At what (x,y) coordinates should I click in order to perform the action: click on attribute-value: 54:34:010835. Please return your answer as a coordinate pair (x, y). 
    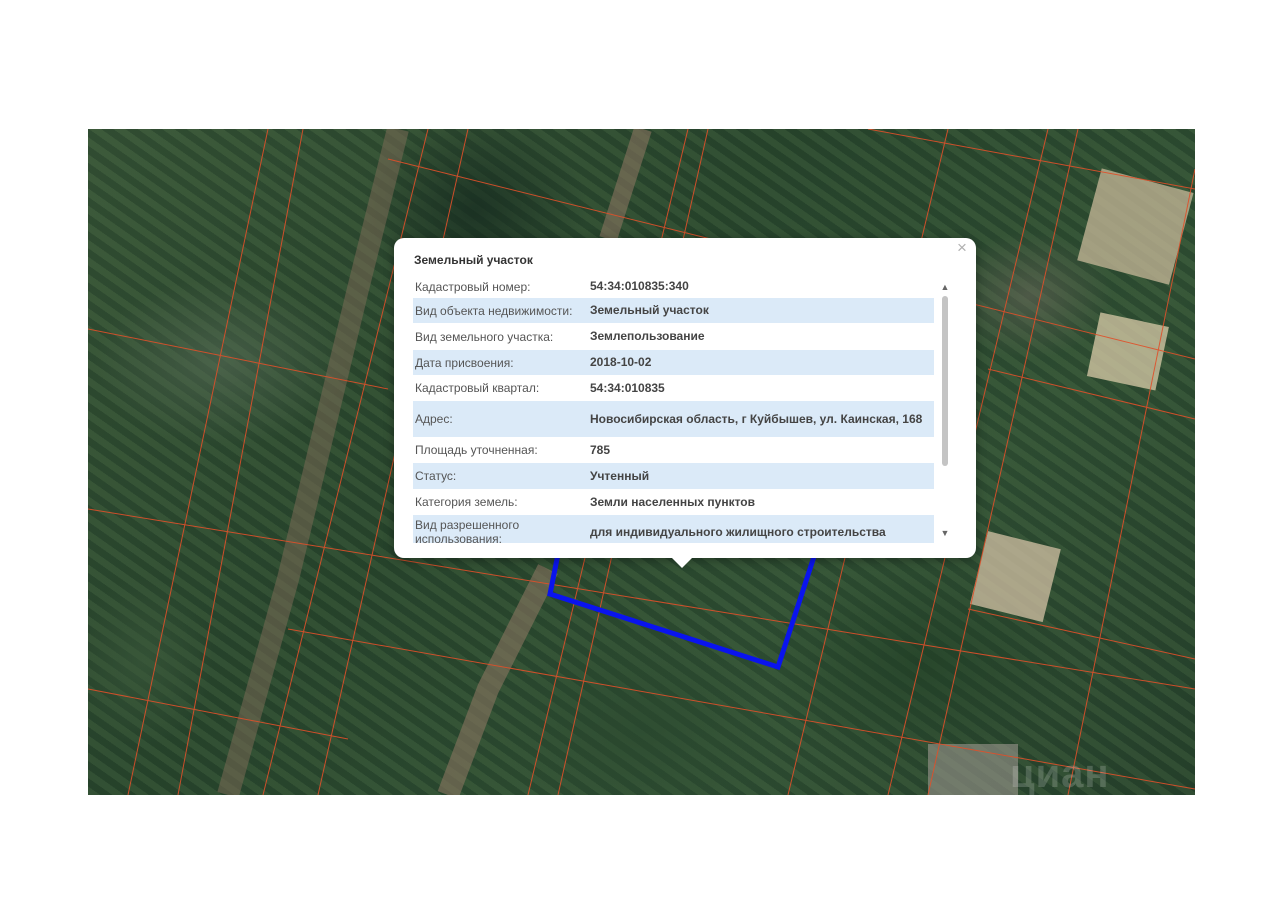
    Looking at the image, I should click on (627, 387).